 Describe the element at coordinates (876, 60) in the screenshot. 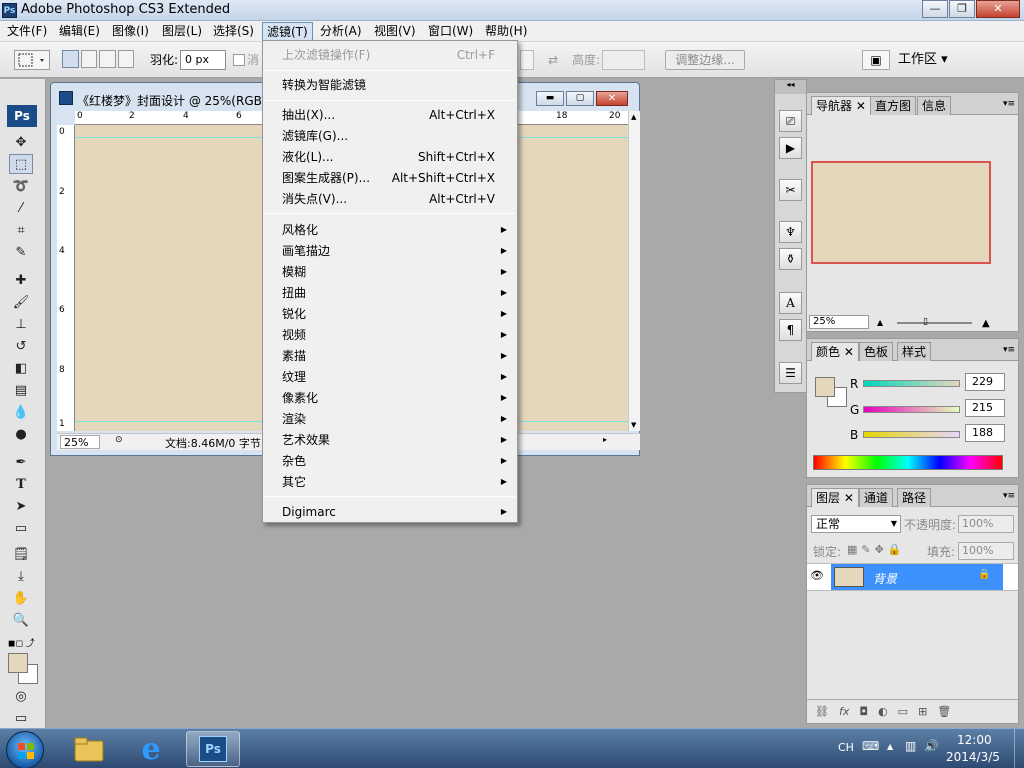

I see `bridge-icon: ▣` at that location.